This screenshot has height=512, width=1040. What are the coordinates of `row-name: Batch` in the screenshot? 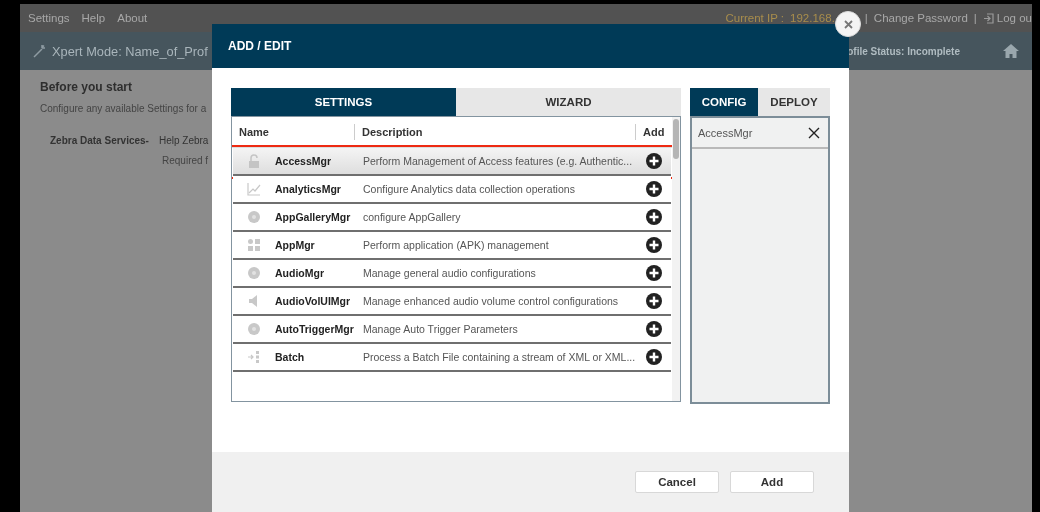 It's located at (290, 357).